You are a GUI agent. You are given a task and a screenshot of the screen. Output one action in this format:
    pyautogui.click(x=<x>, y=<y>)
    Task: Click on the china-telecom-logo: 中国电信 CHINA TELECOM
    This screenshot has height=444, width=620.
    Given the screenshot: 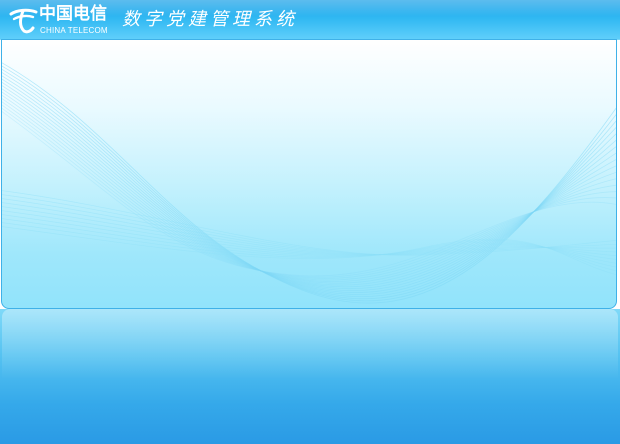 What is the action you would take?
    pyautogui.click(x=62, y=20)
    